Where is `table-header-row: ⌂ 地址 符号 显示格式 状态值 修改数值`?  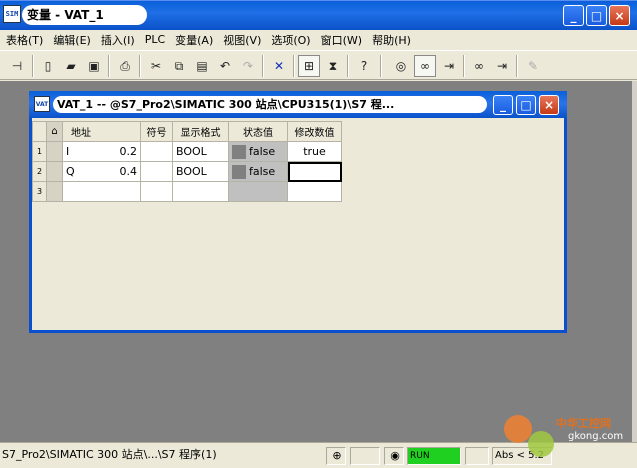
table-header-row: ⌂ 地址 符号 显示格式 状态值 修改数值 is located at coordinates (187, 131).